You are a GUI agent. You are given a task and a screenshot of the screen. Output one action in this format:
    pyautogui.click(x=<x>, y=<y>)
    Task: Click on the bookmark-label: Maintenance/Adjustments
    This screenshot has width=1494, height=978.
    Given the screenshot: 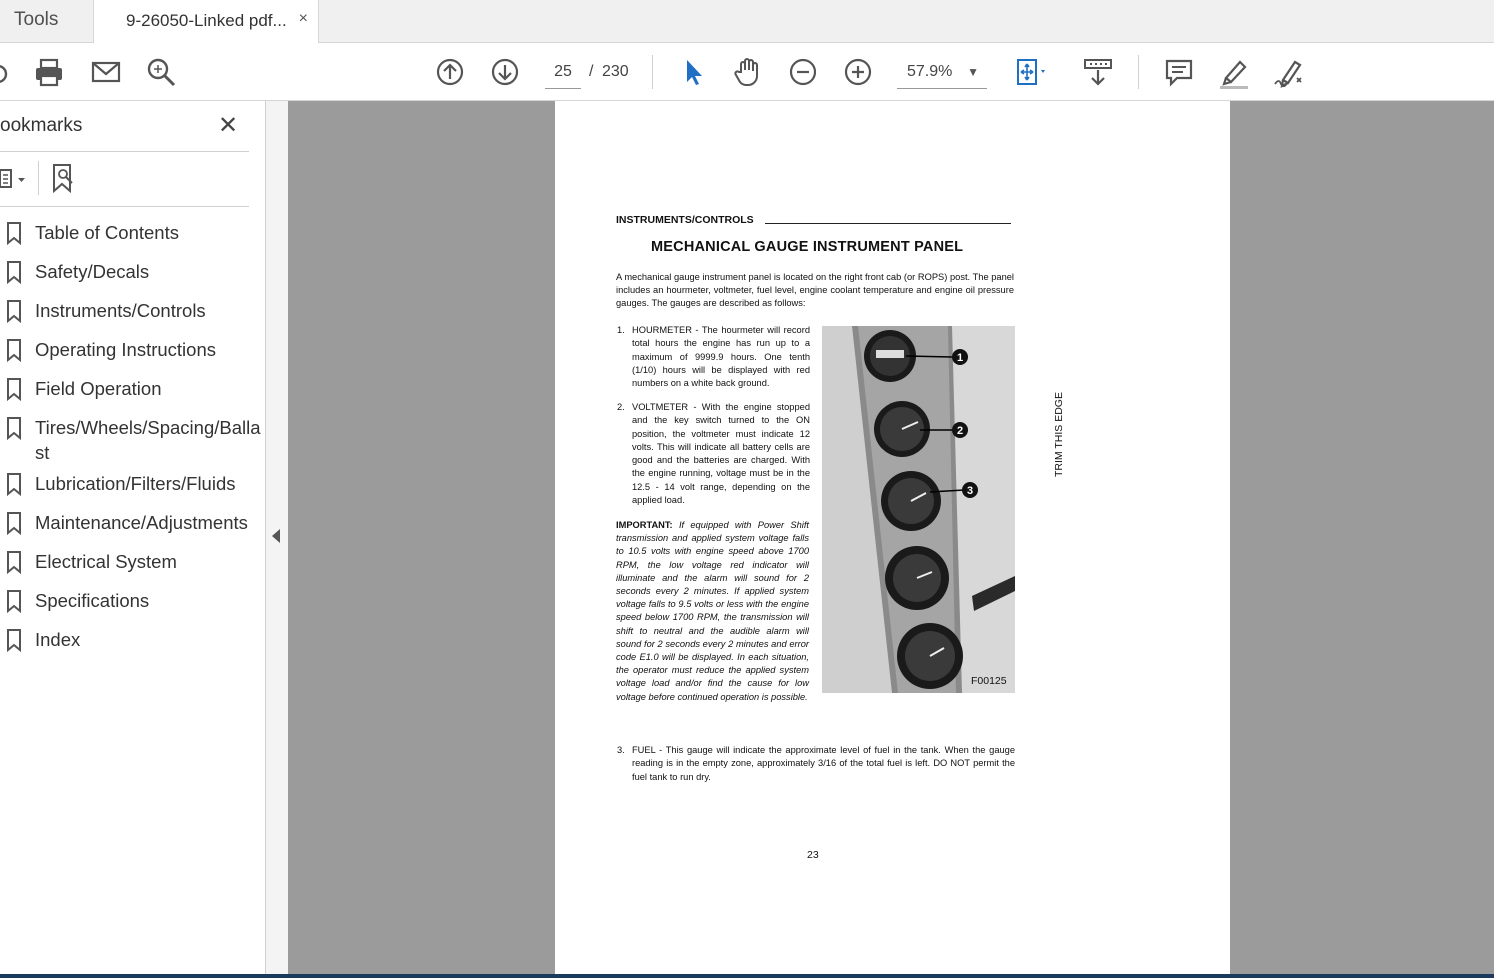 What is the action you would take?
    pyautogui.click(x=141, y=522)
    